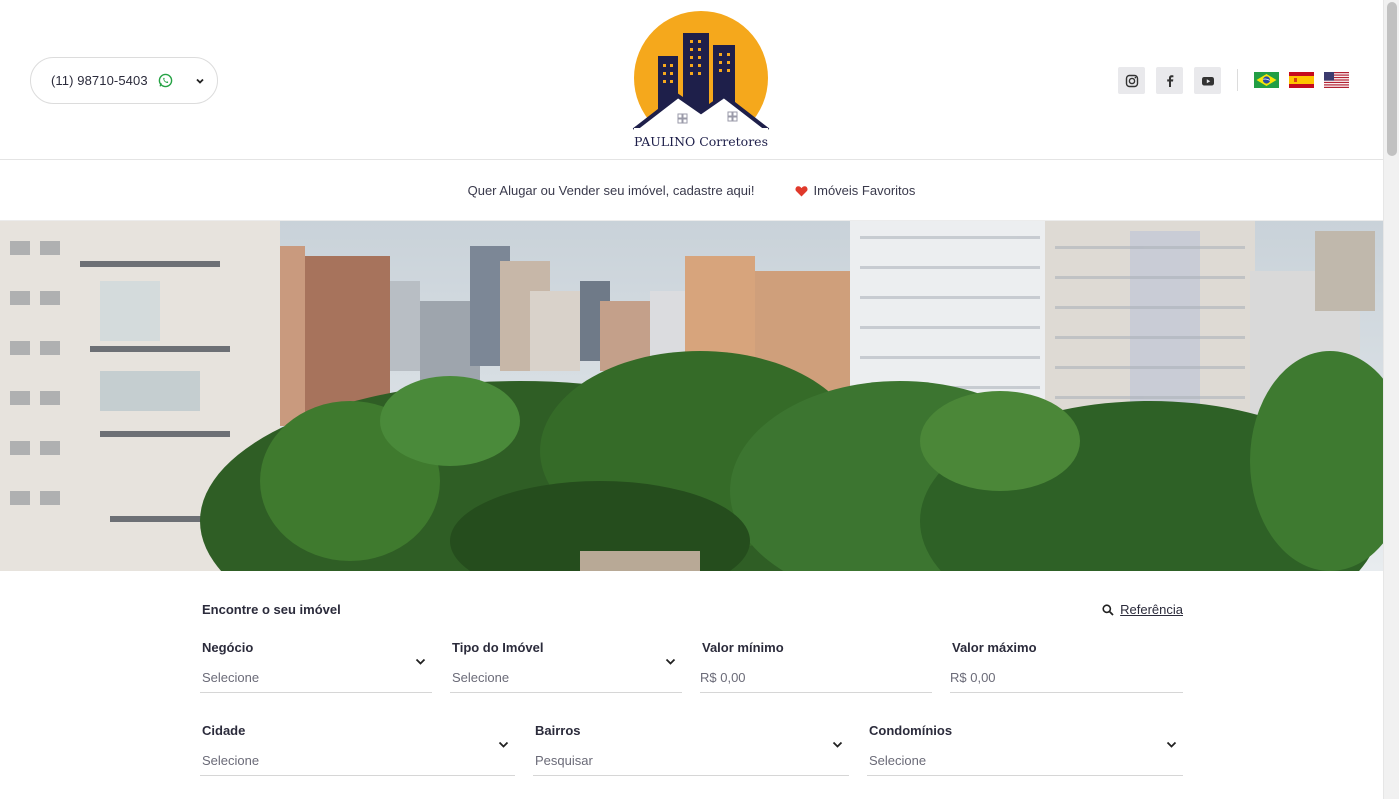 The width and height of the screenshot is (1399, 799). What do you see at coordinates (701, 141) in the screenshot?
I see `logo-text: PAULINO Corretores` at bounding box center [701, 141].